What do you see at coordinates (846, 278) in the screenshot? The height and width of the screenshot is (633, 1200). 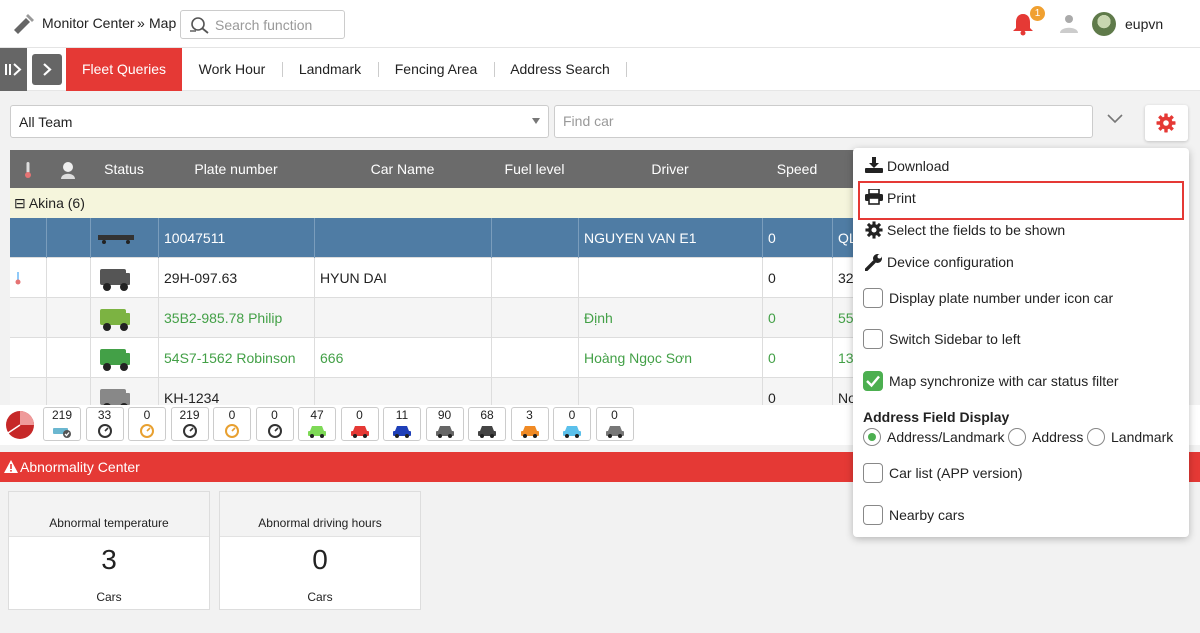 I see `location-cell: 32` at bounding box center [846, 278].